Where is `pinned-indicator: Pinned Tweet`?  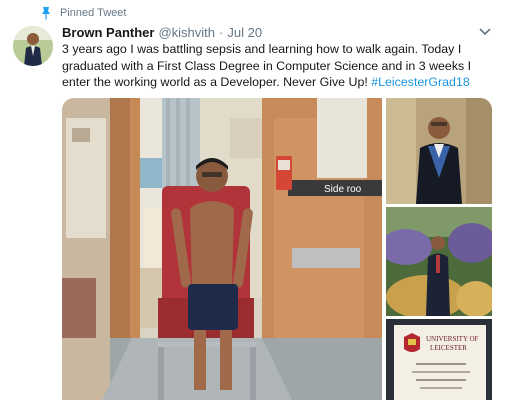
pinned-indicator: Pinned Tweet is located at coordinates (83, 13).